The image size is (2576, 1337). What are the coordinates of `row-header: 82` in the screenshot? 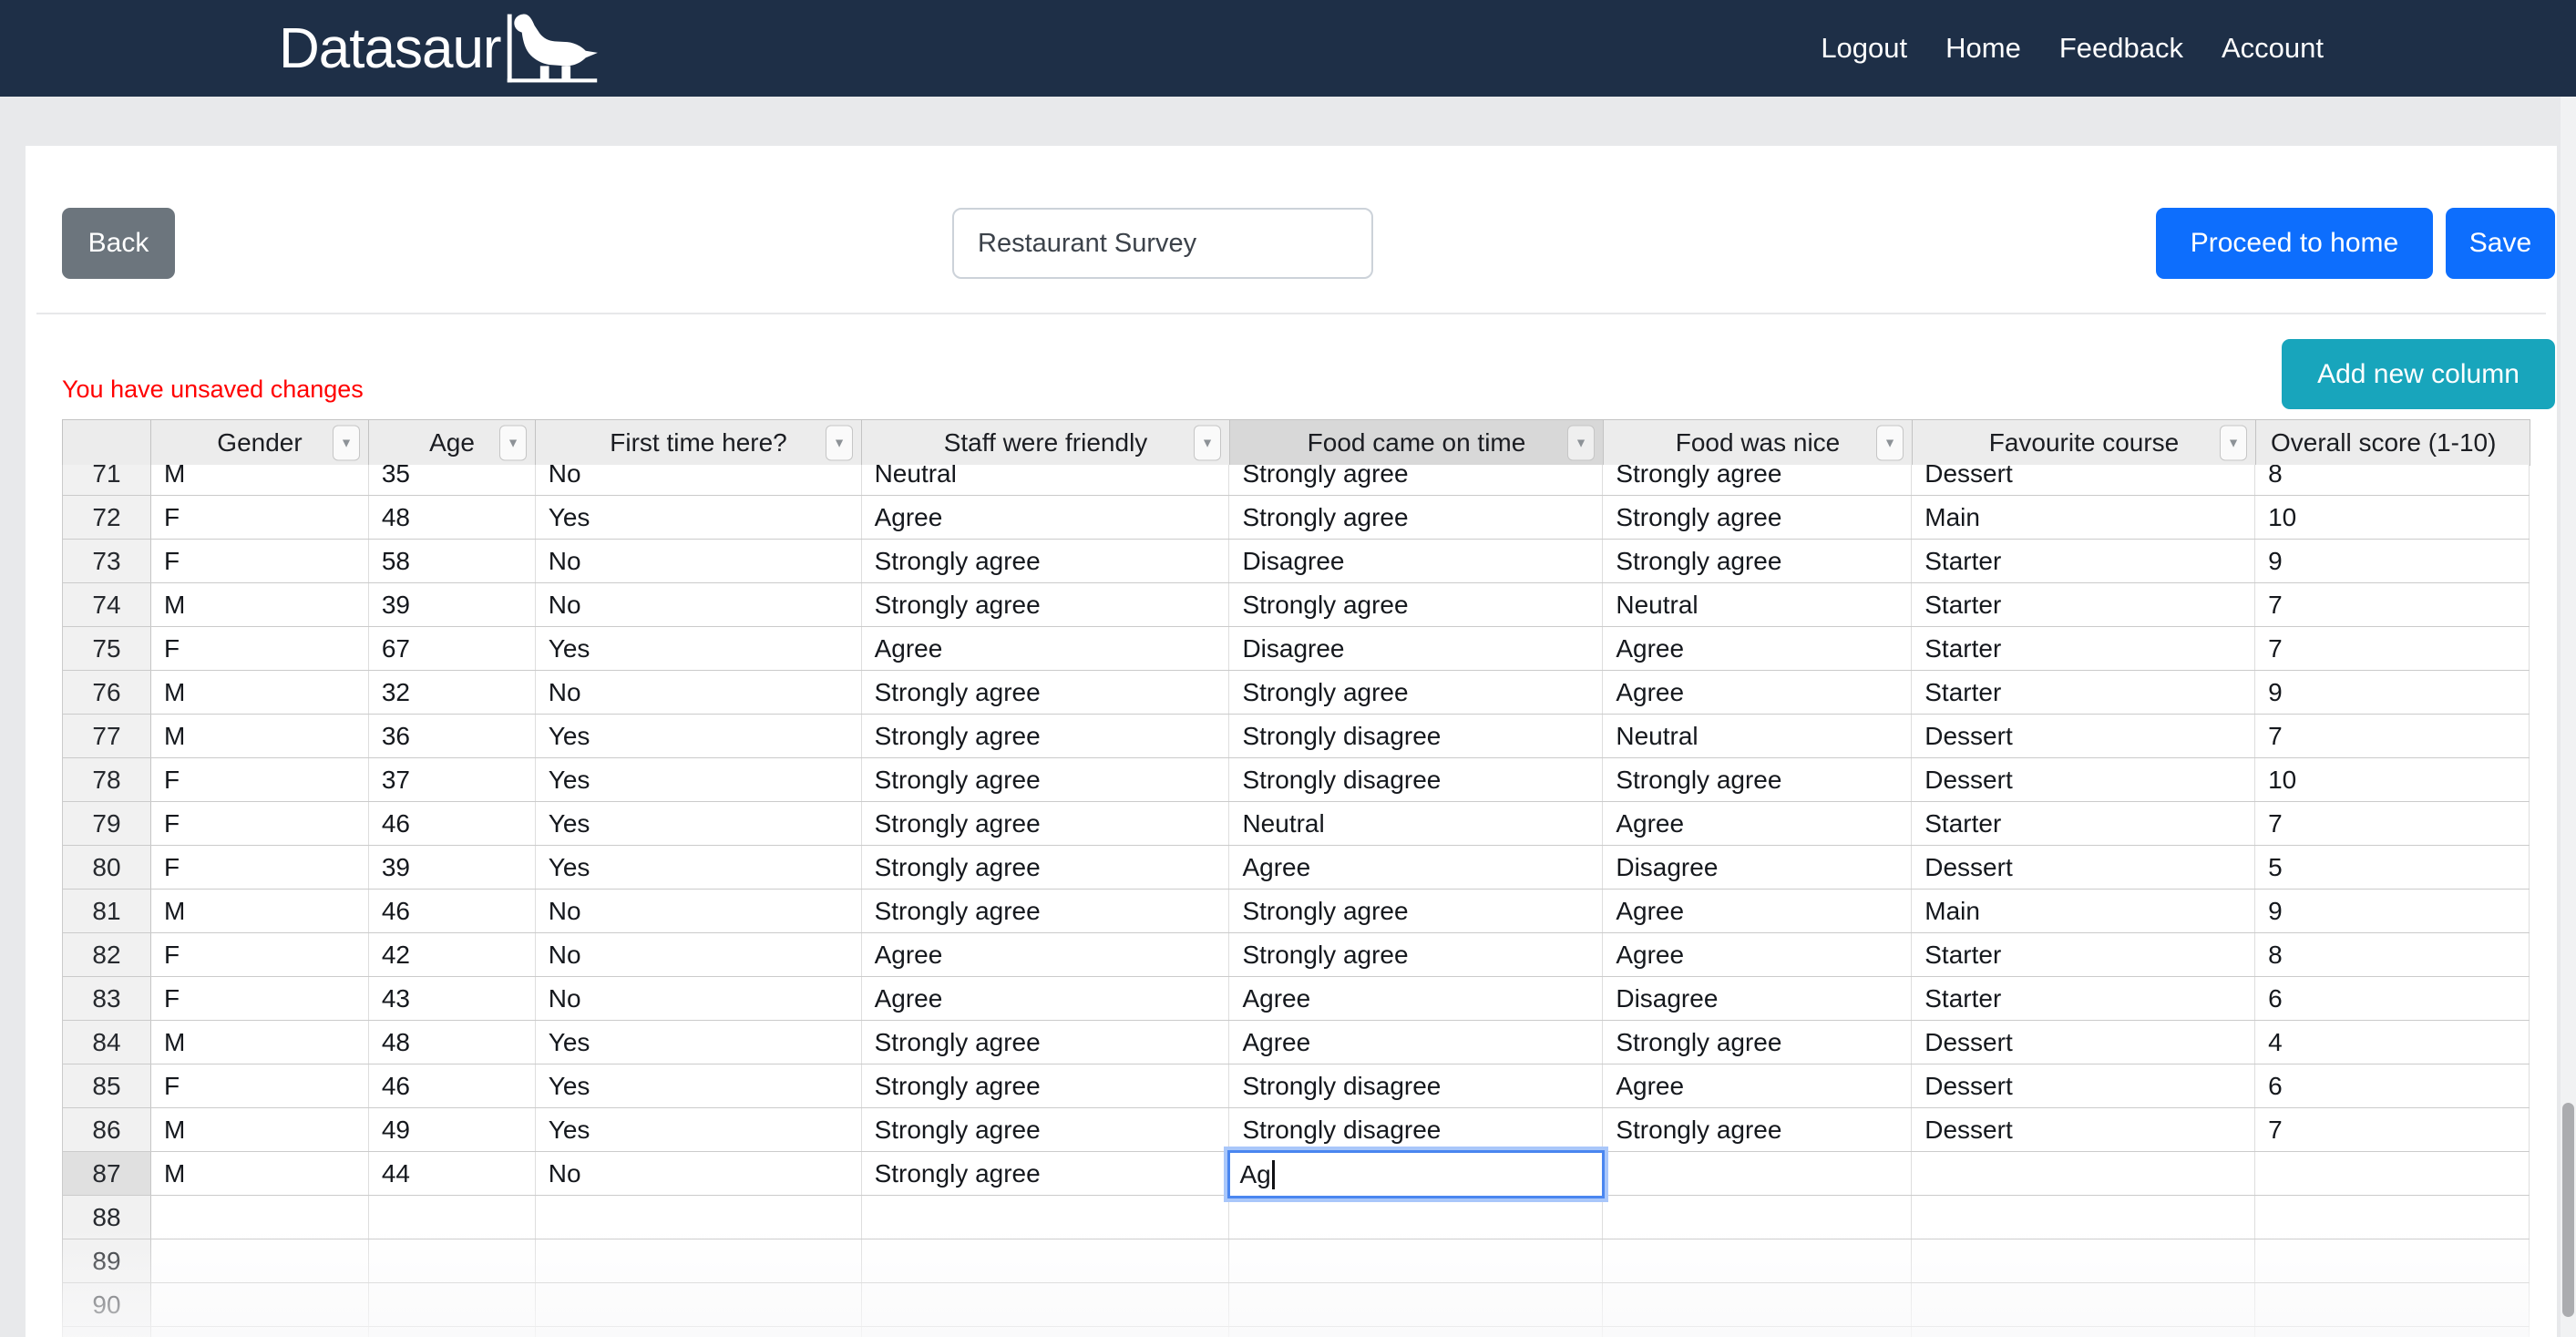 It's located at (106, 954).